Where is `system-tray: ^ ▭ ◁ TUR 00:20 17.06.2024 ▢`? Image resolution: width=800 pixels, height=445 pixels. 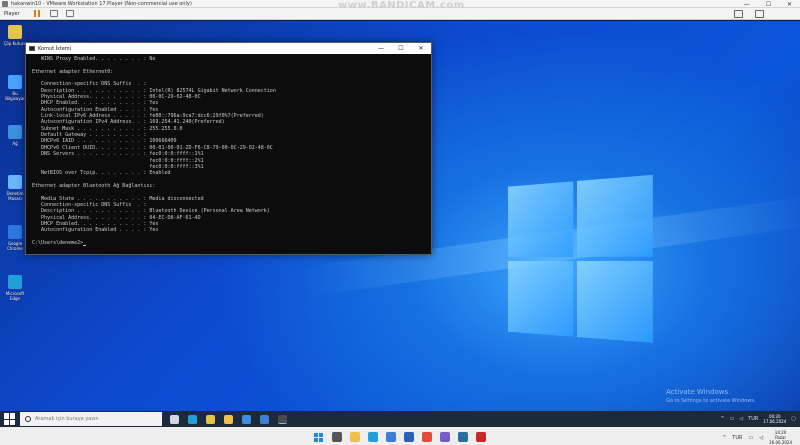
system-tray: ^ ▭ ◁ TUR 00:20 17.06.2024 ▢ is located at coordinates (758, 419).